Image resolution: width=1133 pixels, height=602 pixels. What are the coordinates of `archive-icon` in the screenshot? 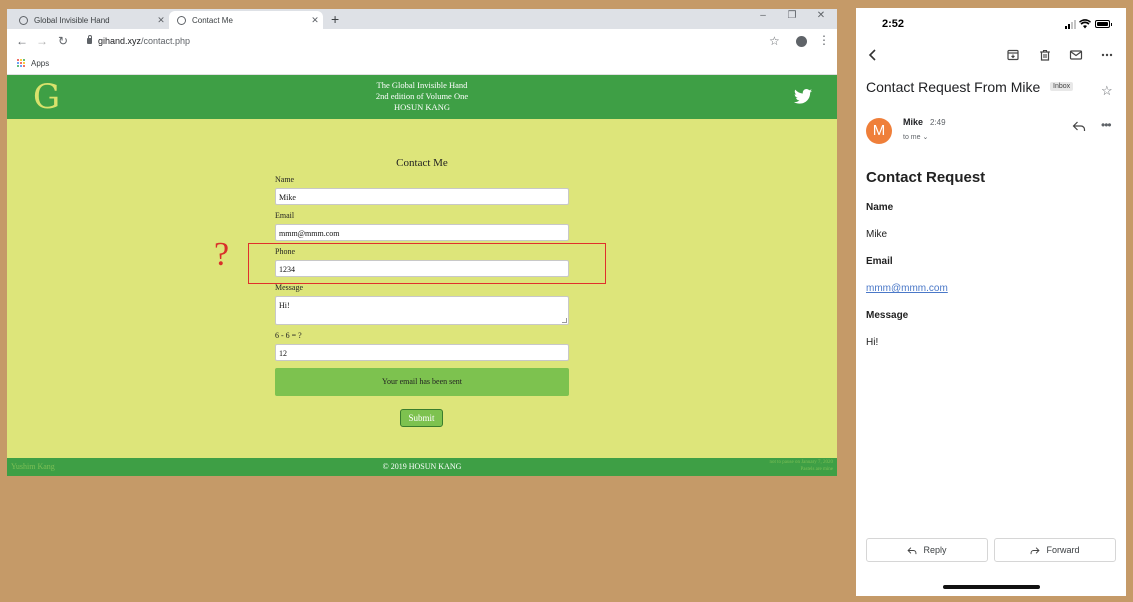 It's located at (1013, 55).